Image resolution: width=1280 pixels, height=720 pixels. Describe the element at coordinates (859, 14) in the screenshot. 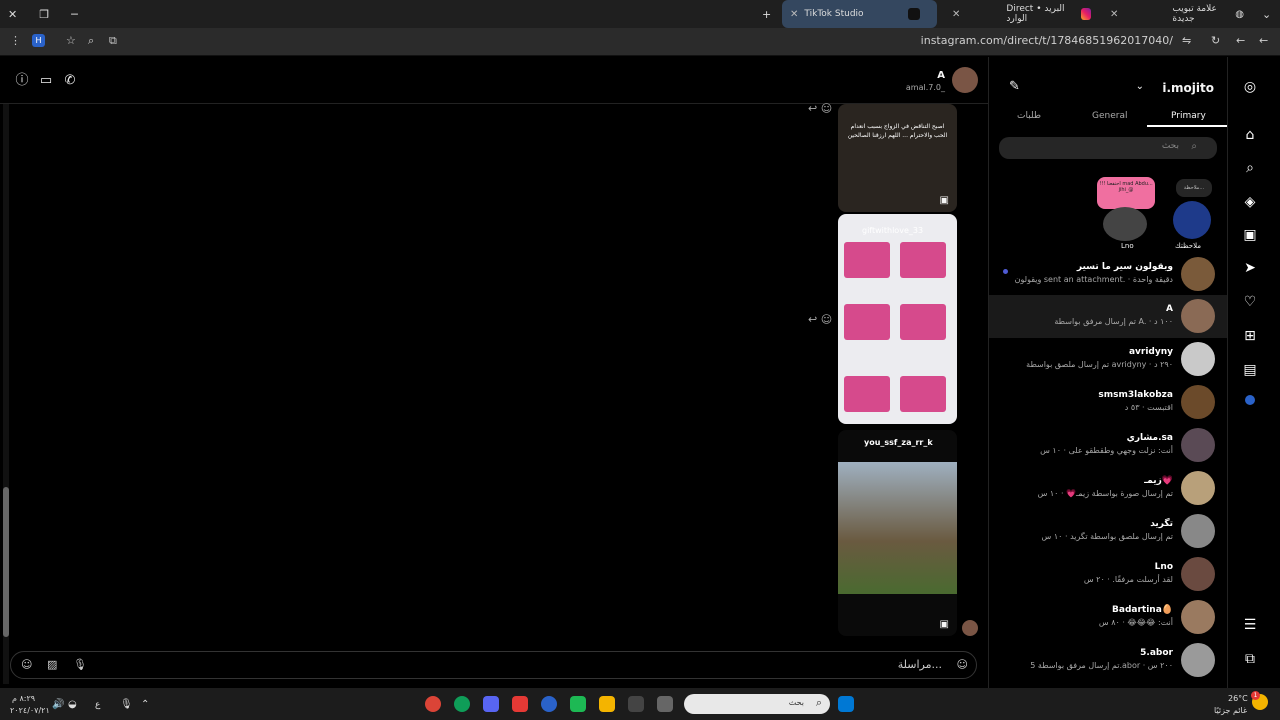

I see `tab-tiktok-studio: ✕ TikTok Studio` at that location.